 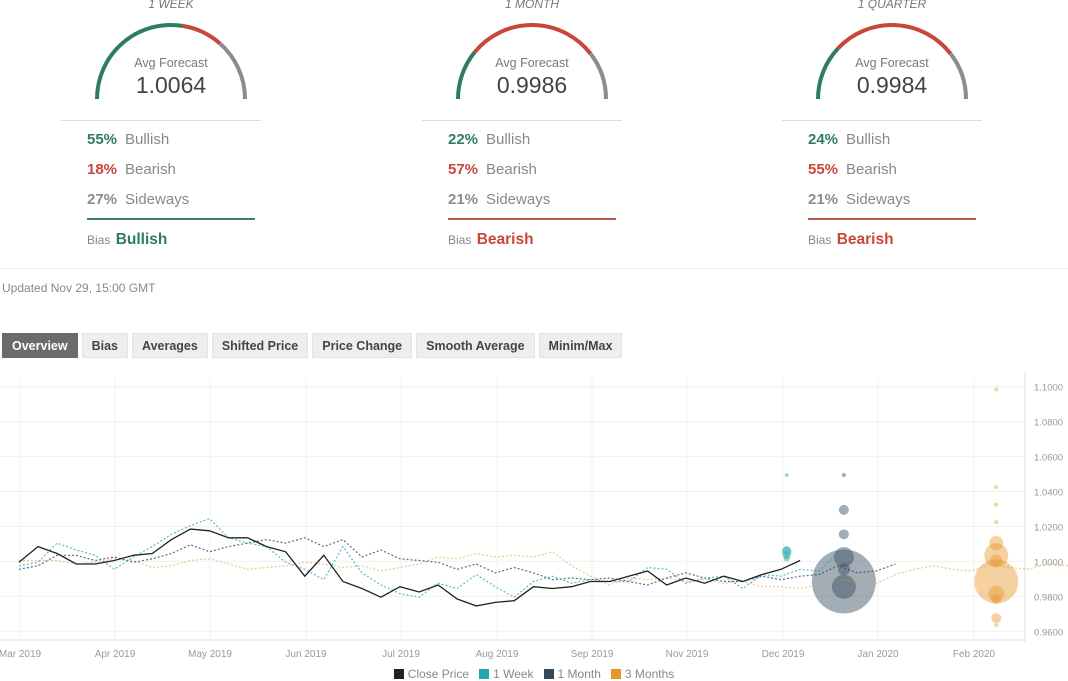 I want to click on x-tick-label: Mar 2019, so click(x=21, y=654).